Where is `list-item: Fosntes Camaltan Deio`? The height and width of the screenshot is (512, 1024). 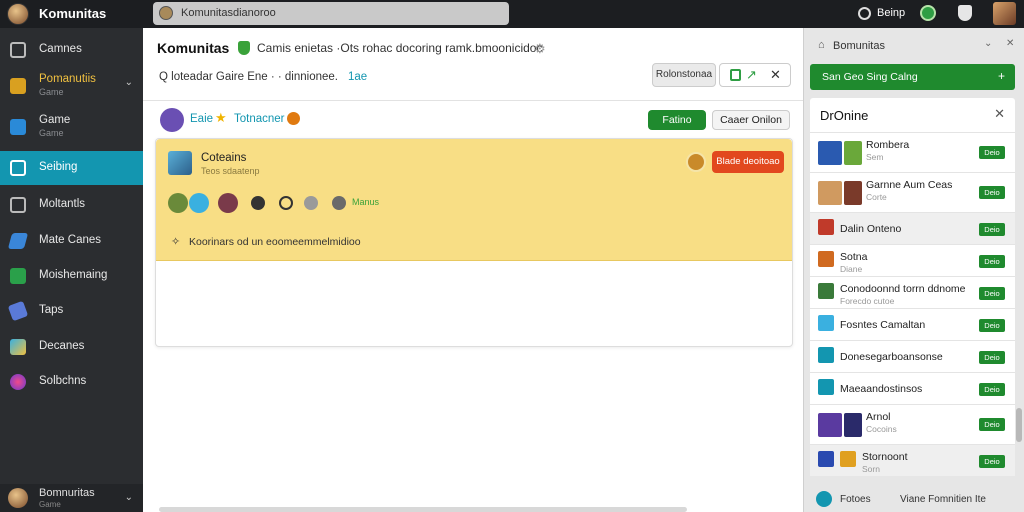 list-item: Fosntes Camaltan Deio is located at coordinates (912, 324).